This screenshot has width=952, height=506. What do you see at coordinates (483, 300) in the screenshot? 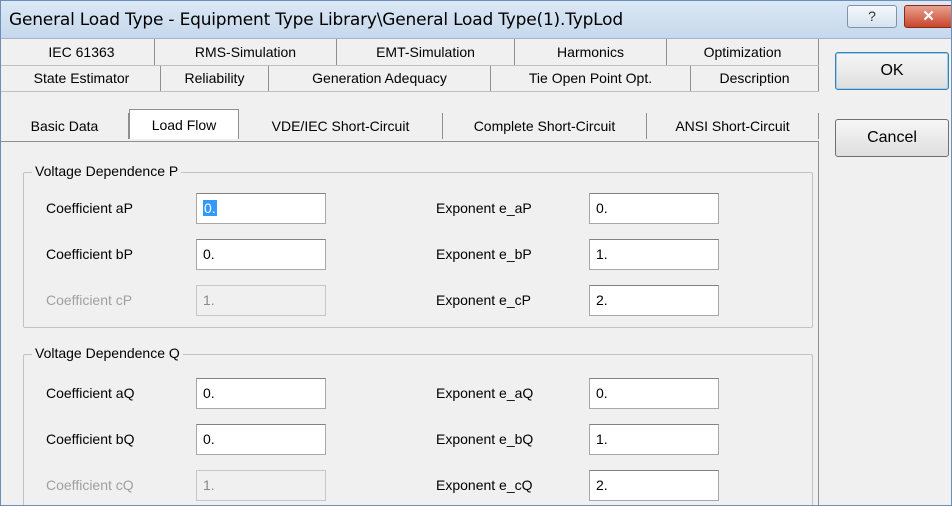
I see `label-exponent-e-cp: Exponent e_cP` at bounding box center [483, 300].